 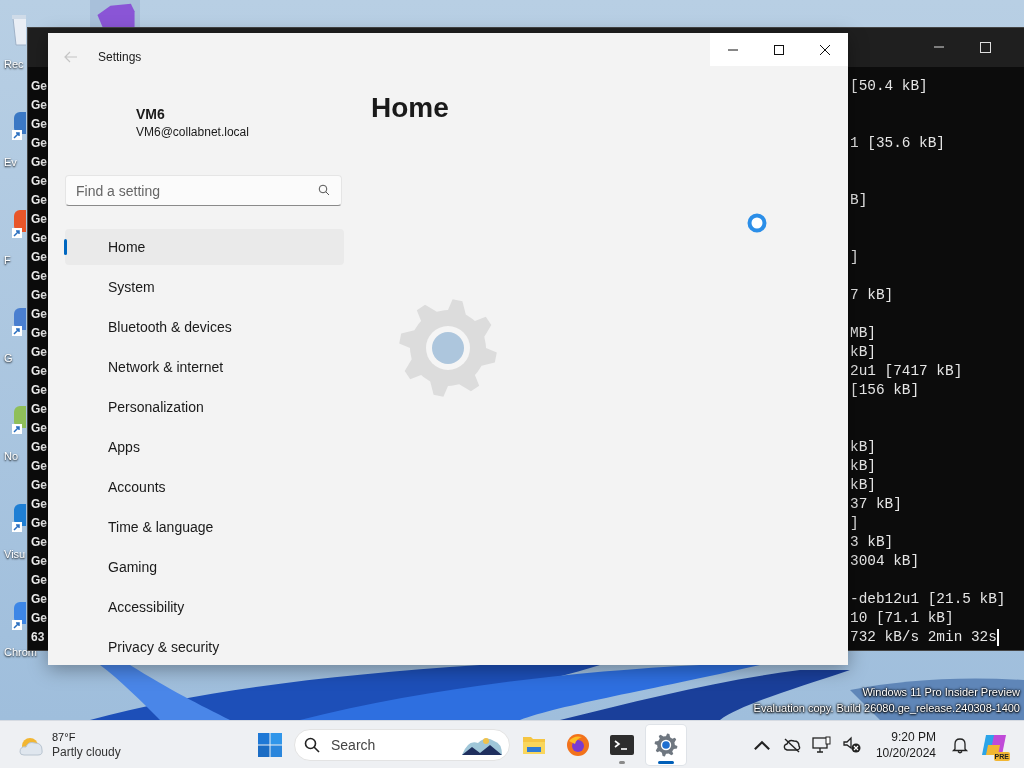 What do you see at coordinates (64, 737) in the screenshot?
I see `temperature: 87°F` at bounding box center [64, 737].